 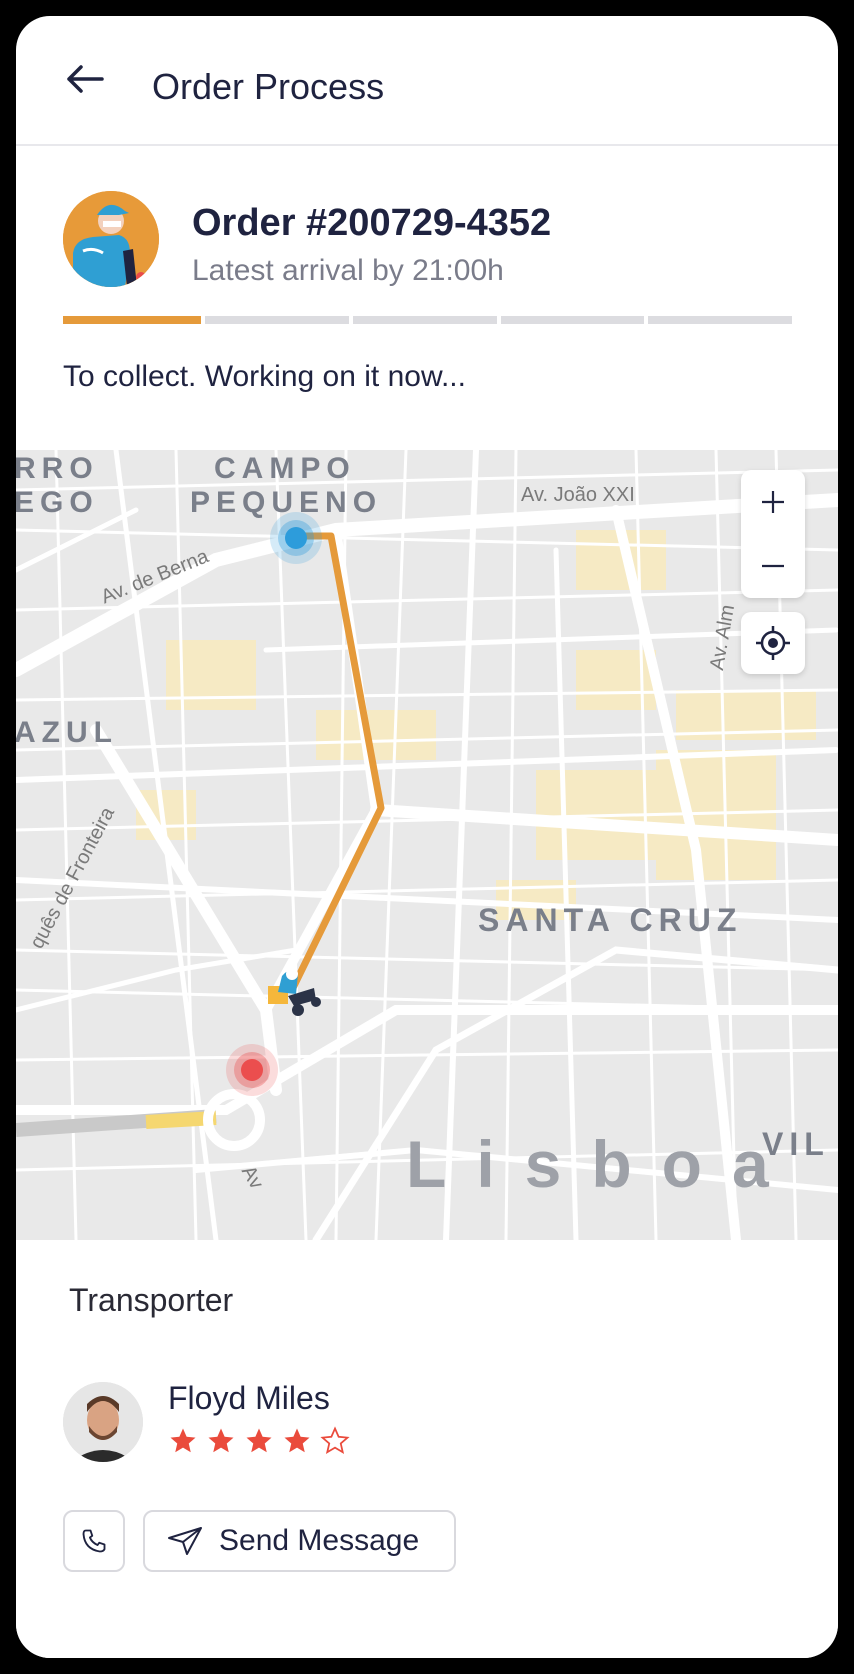 I want to click on arrival-time: Latest arrival by 21:00h, so click(x=348, y=270).